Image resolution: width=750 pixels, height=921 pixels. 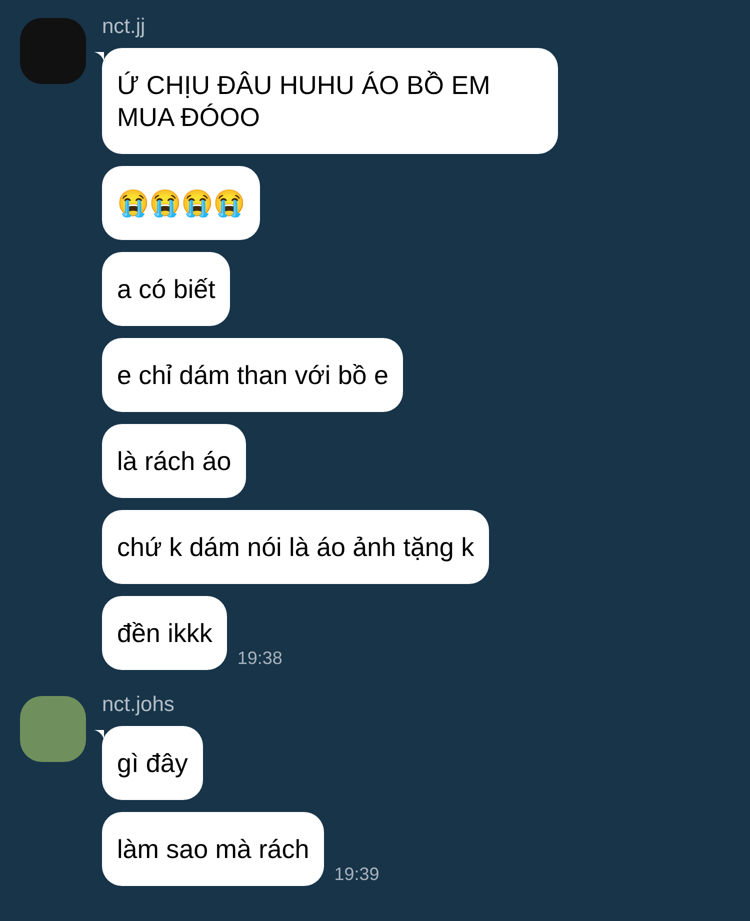 I want to click on sender-name: nct.jj, so click(x=124, y=27).